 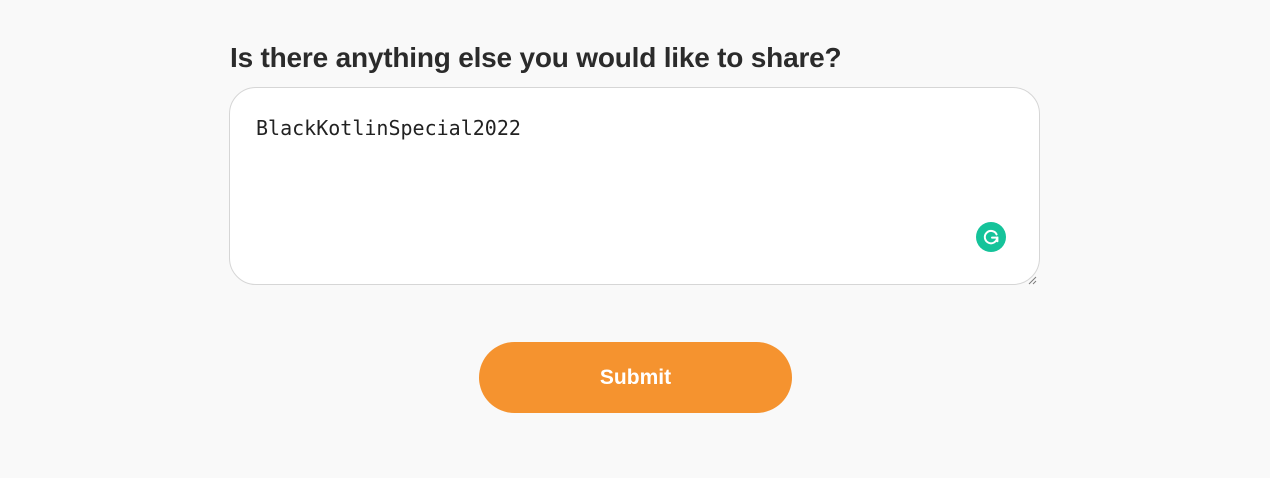 What do you see at coordinates (991, 237) in the screenshot?
I see `grammarly-icon` at bounding box center [991, 237].